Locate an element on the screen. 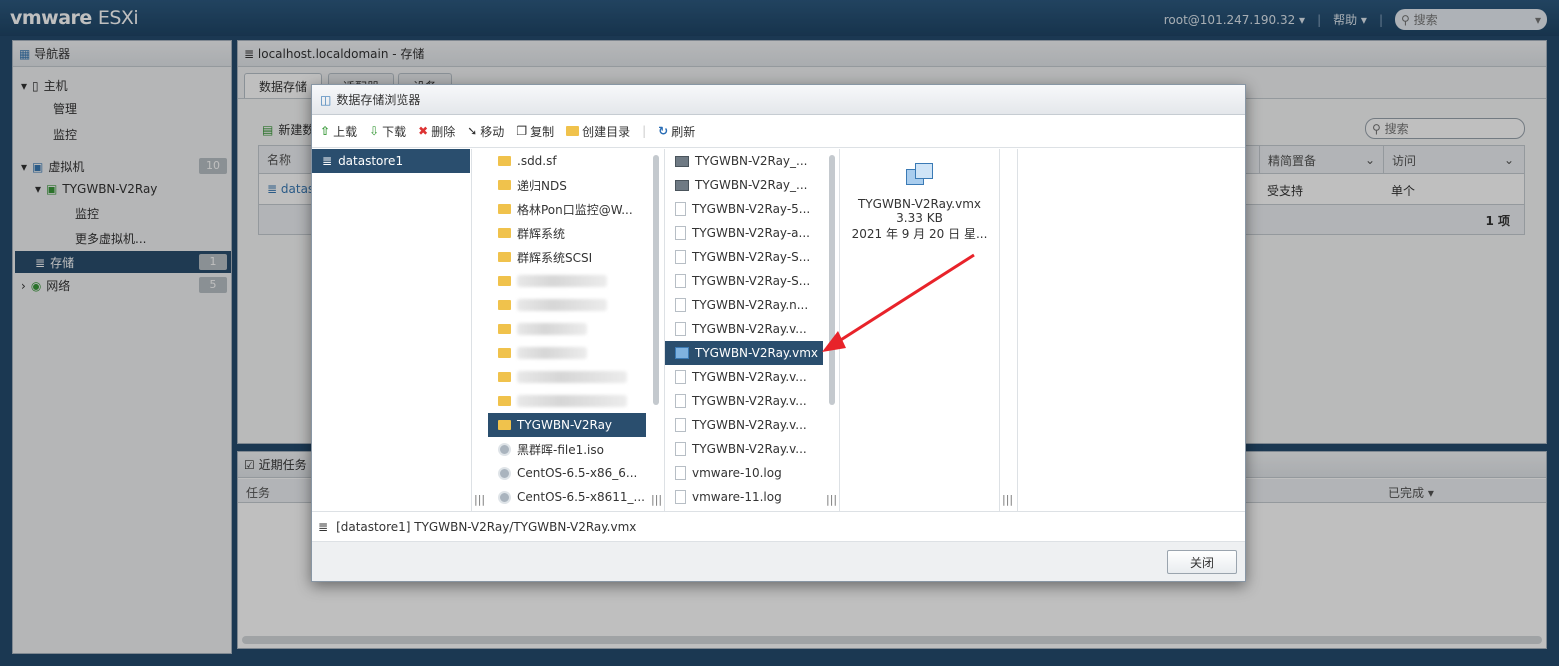  annotation-arrow is located at coordinates (898, 302).